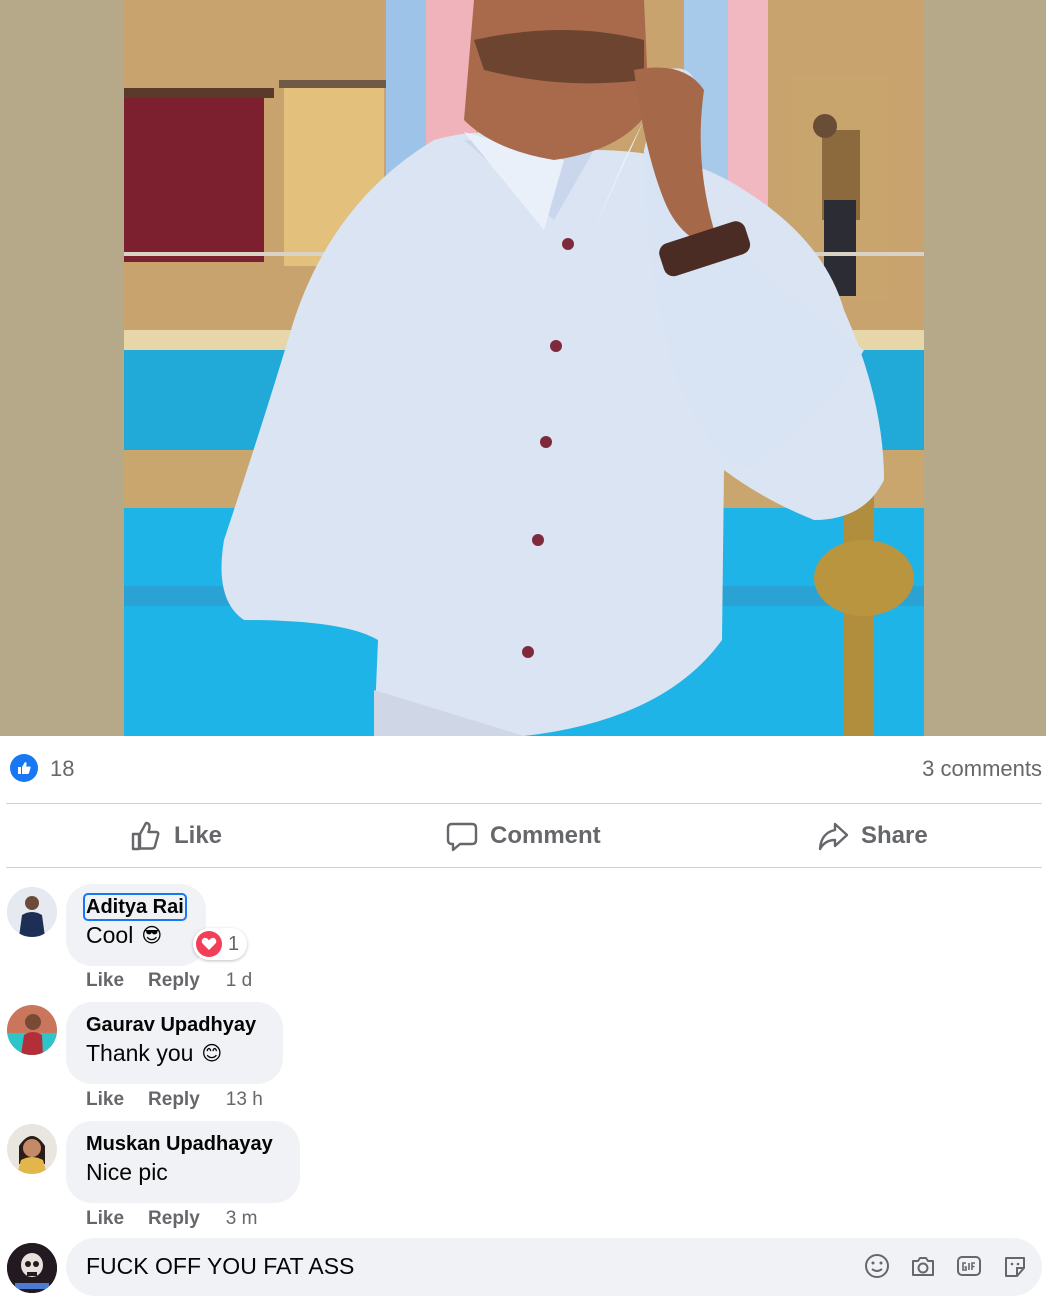  I want to click on comment-text: Cool, so click(110, 935).